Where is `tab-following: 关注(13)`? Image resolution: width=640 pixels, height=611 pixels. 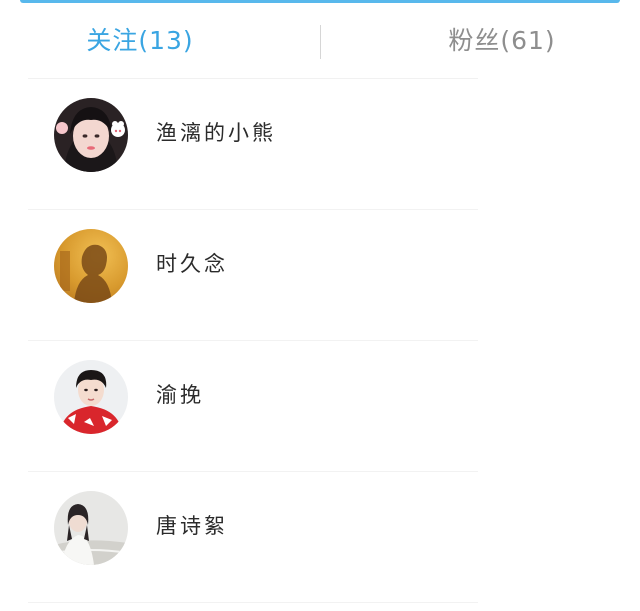 tab-following: 关注(13) is located at coordinates (140, 41).